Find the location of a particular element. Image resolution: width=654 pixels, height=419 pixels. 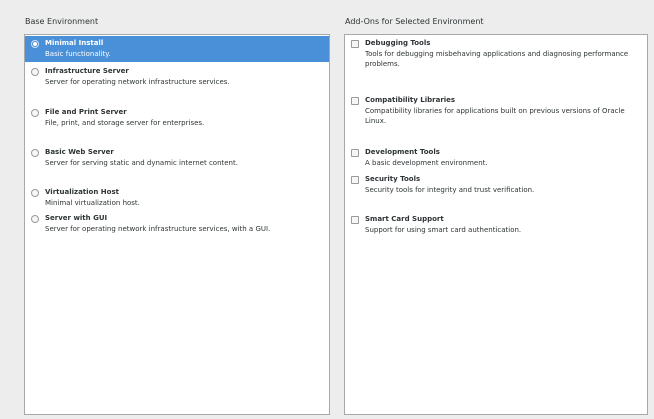

env-option-name: Server with GUI is located at coordinates (76, 218).